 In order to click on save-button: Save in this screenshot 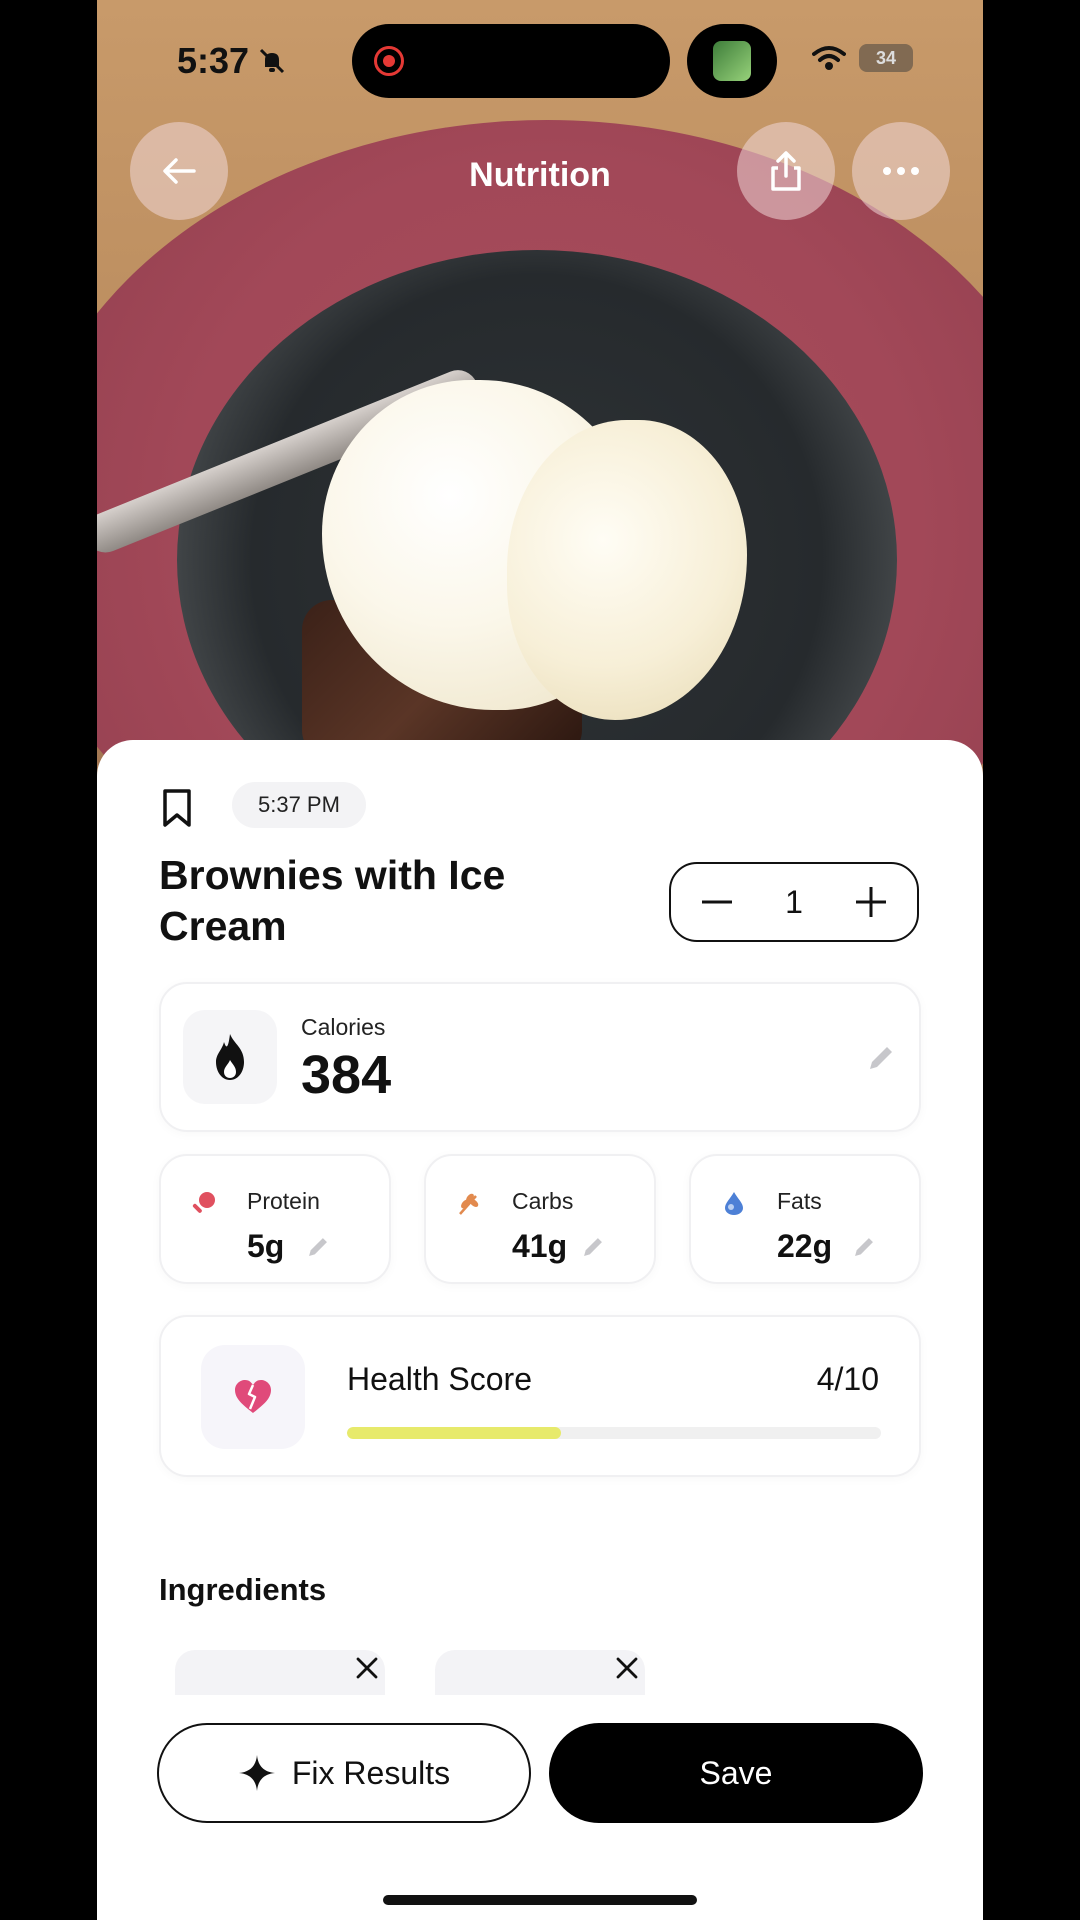, I will do `click(736, 1773)`.